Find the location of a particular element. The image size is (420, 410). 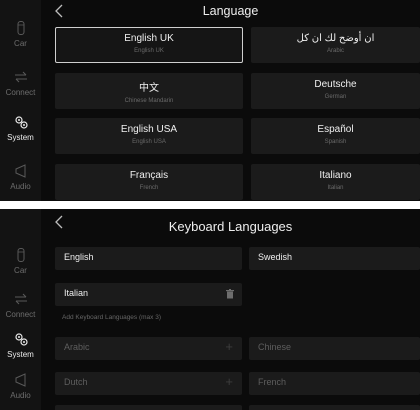

language-option-english-usa: English USA English USA is located at coordinates (149, 136).